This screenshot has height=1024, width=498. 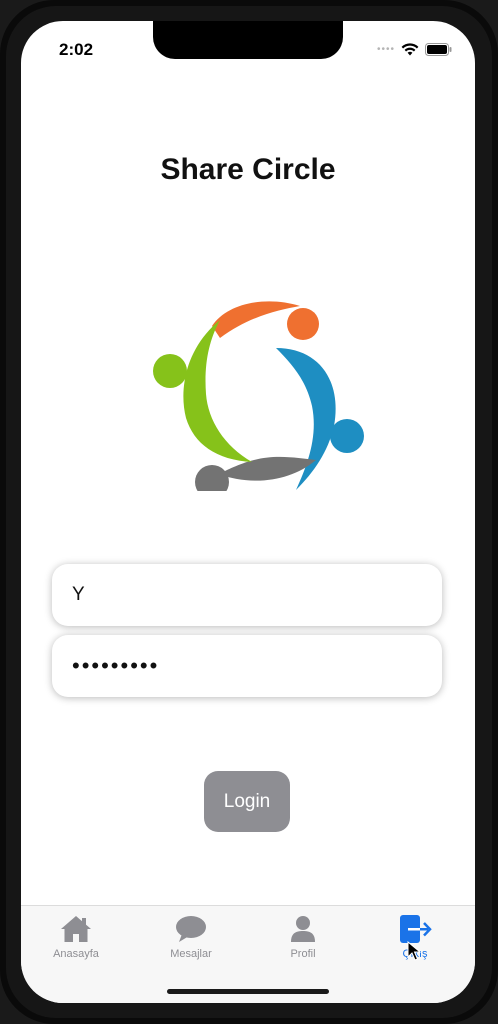 What do you see at coordinates (76, 929) in the screenshot?
I see `home-icon` at bounding box center [76, 929].